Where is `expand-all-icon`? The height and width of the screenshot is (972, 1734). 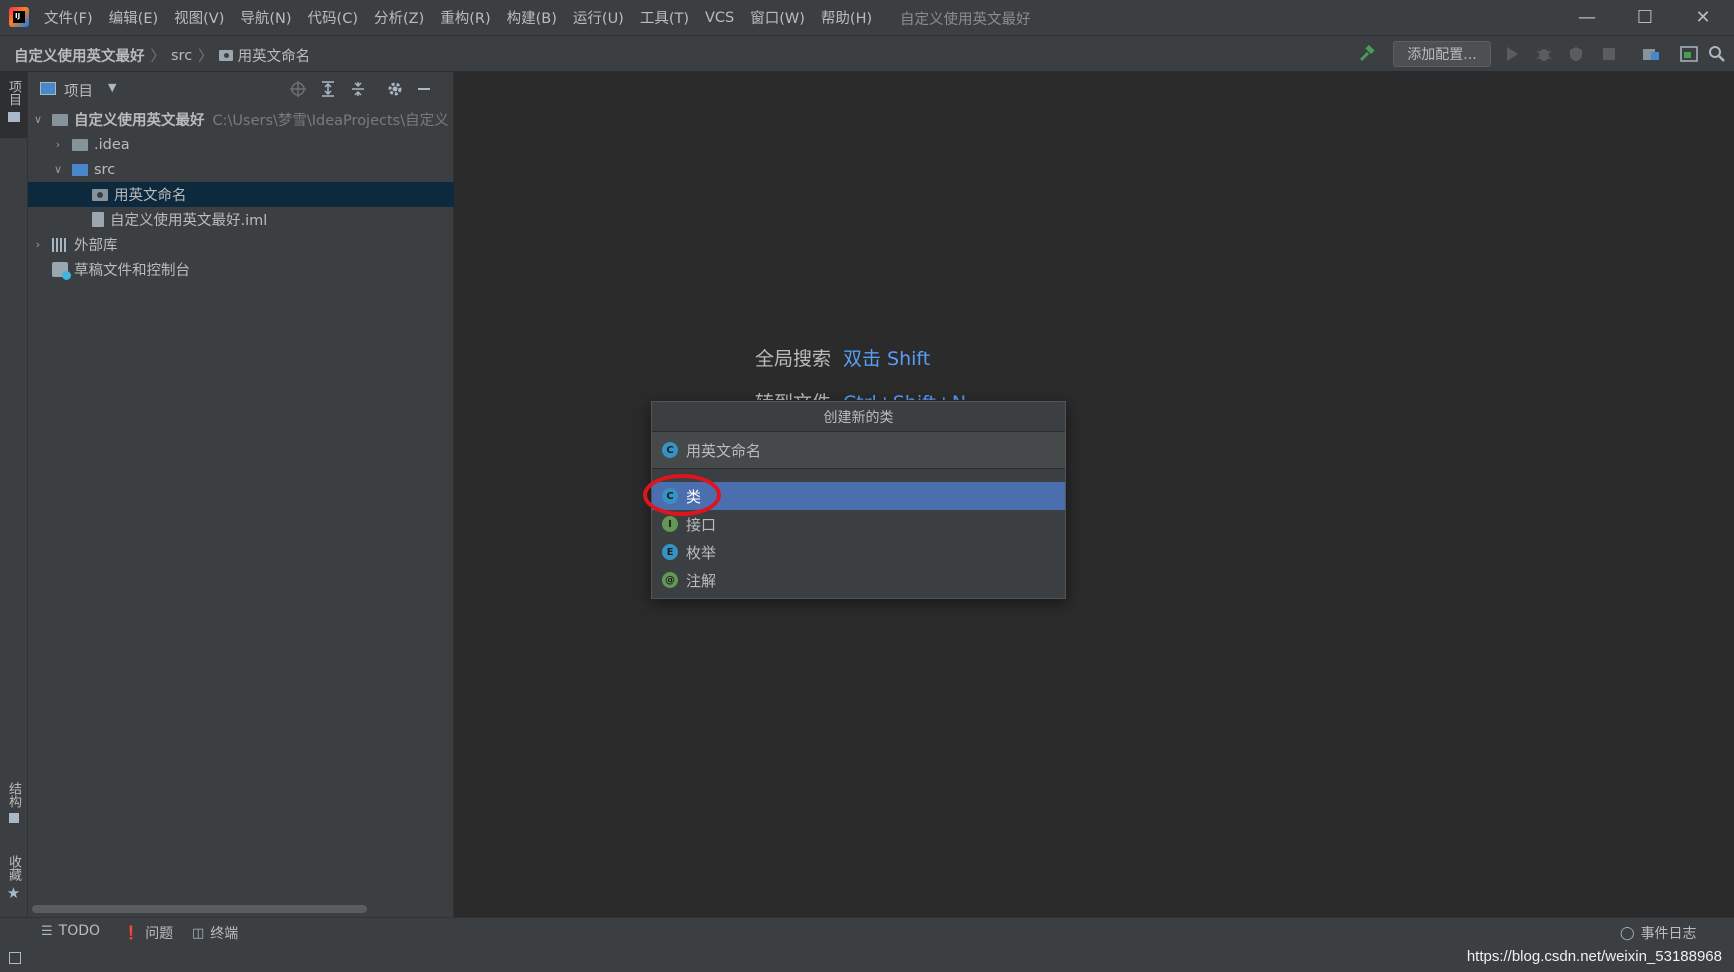 expand-all-icon is located at coordinates (328, 89).